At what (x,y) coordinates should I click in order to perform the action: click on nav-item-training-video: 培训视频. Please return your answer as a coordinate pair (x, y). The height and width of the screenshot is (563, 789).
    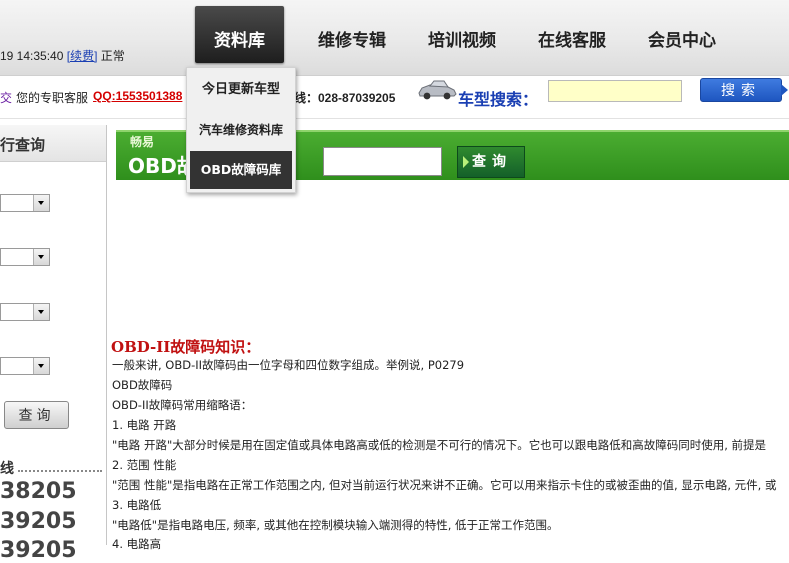
    Looking at the image, I should click on (462, 38).